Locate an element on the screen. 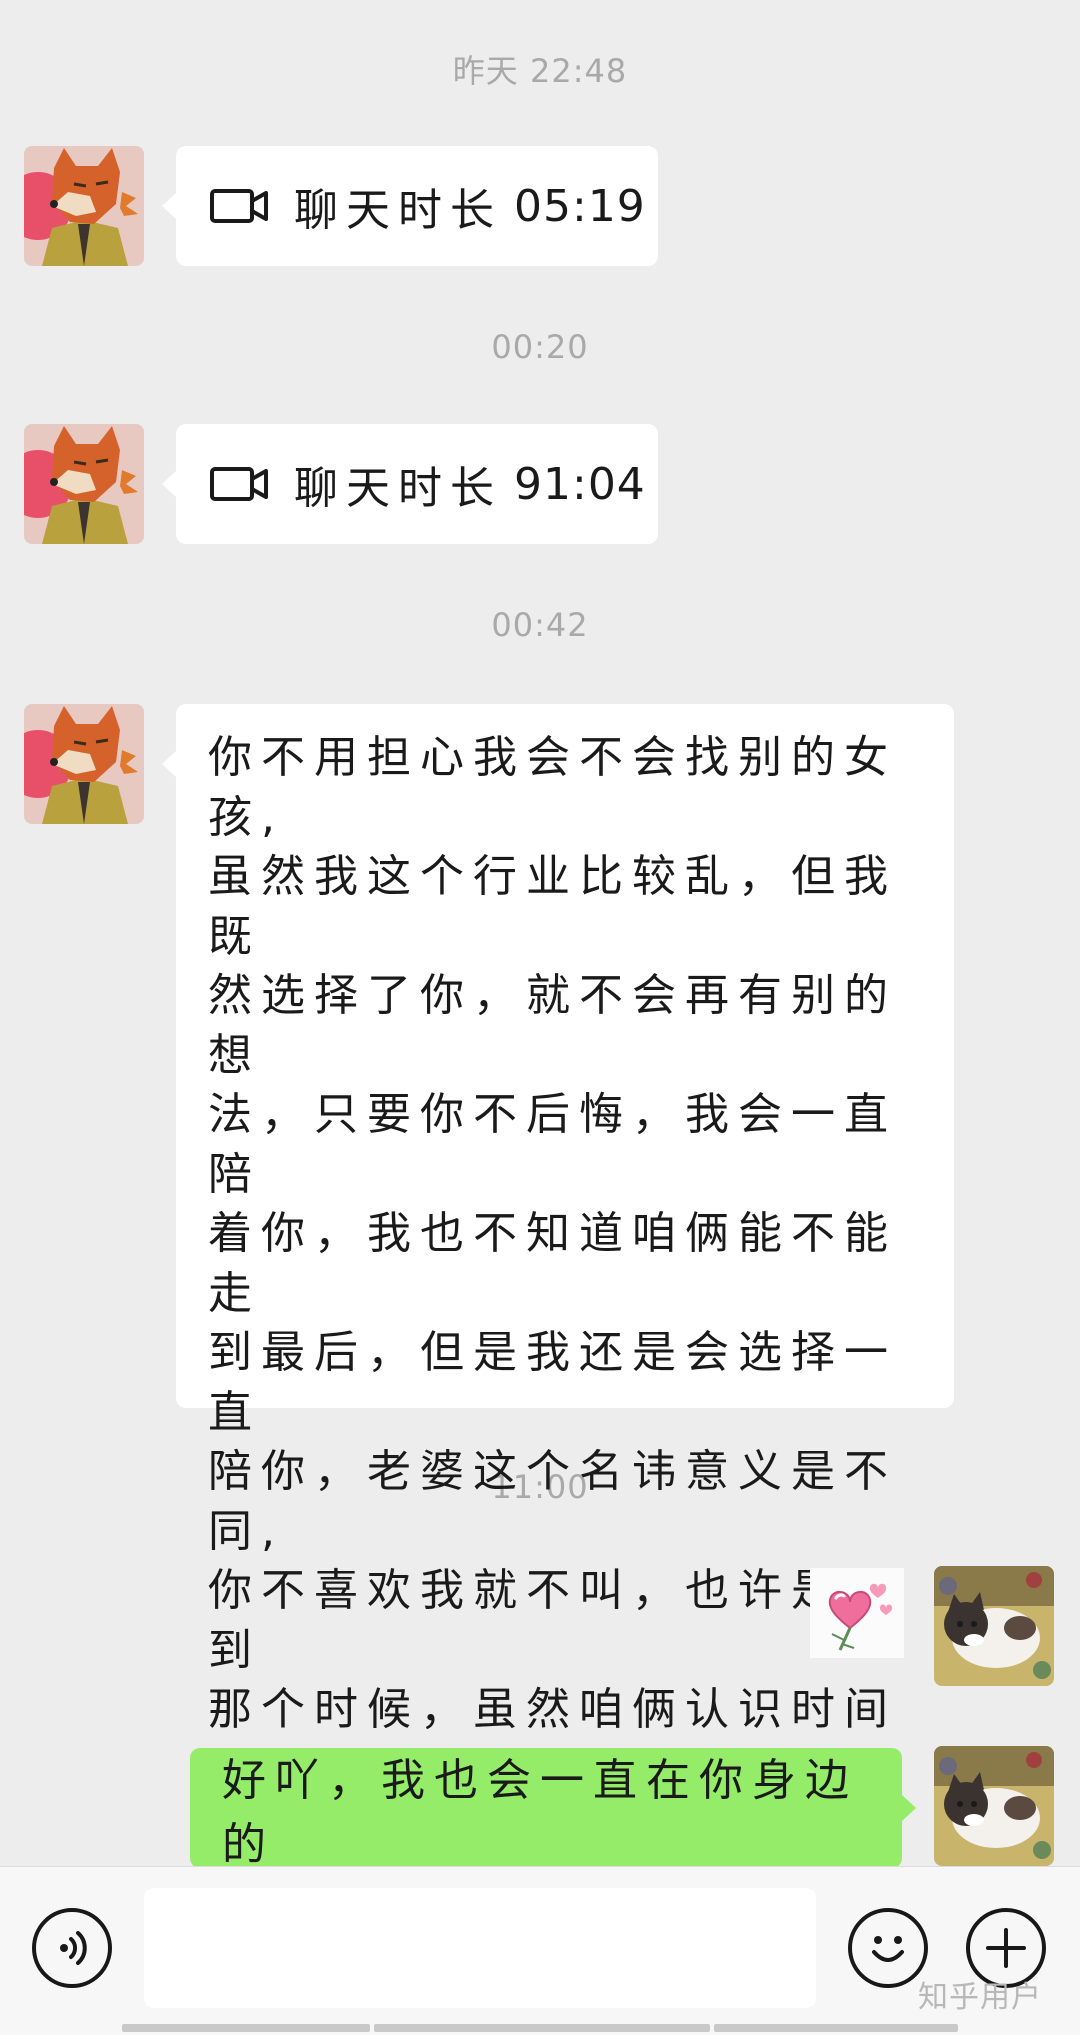 The image size is (1080, 2035). video-call-record: 聊天时长 05:19 is located at coordinates (410, 206).